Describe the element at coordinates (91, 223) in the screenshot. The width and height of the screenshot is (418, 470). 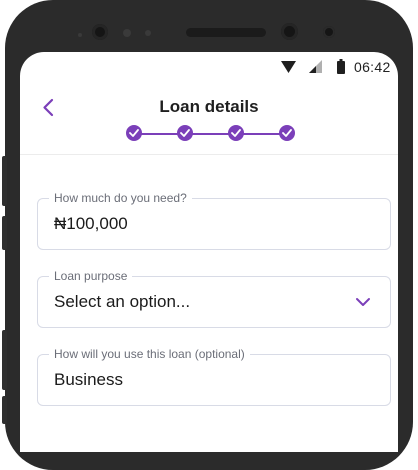
I see `amount-value: ₦100,000` at that location.